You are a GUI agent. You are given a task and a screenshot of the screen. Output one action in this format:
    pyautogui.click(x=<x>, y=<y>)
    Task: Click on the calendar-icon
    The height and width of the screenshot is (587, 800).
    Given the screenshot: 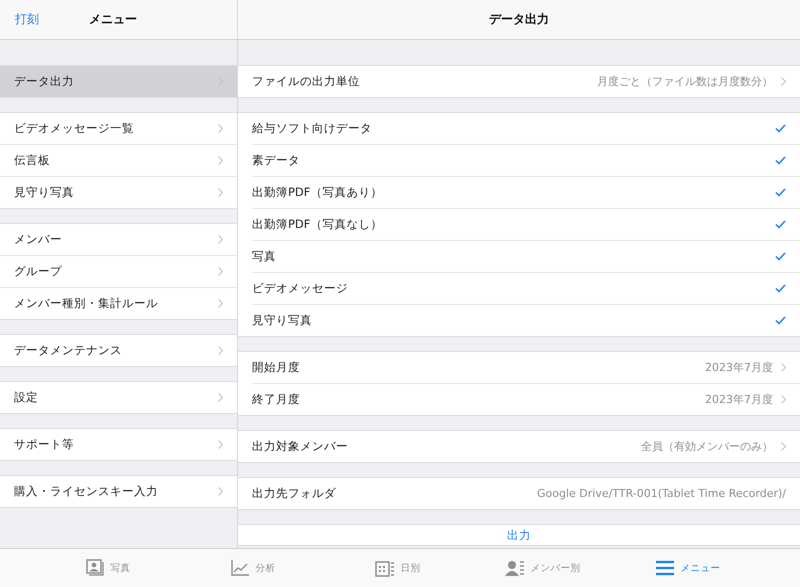 What is the action you would take?
    pyautogui.click(x=384, y=568)
    